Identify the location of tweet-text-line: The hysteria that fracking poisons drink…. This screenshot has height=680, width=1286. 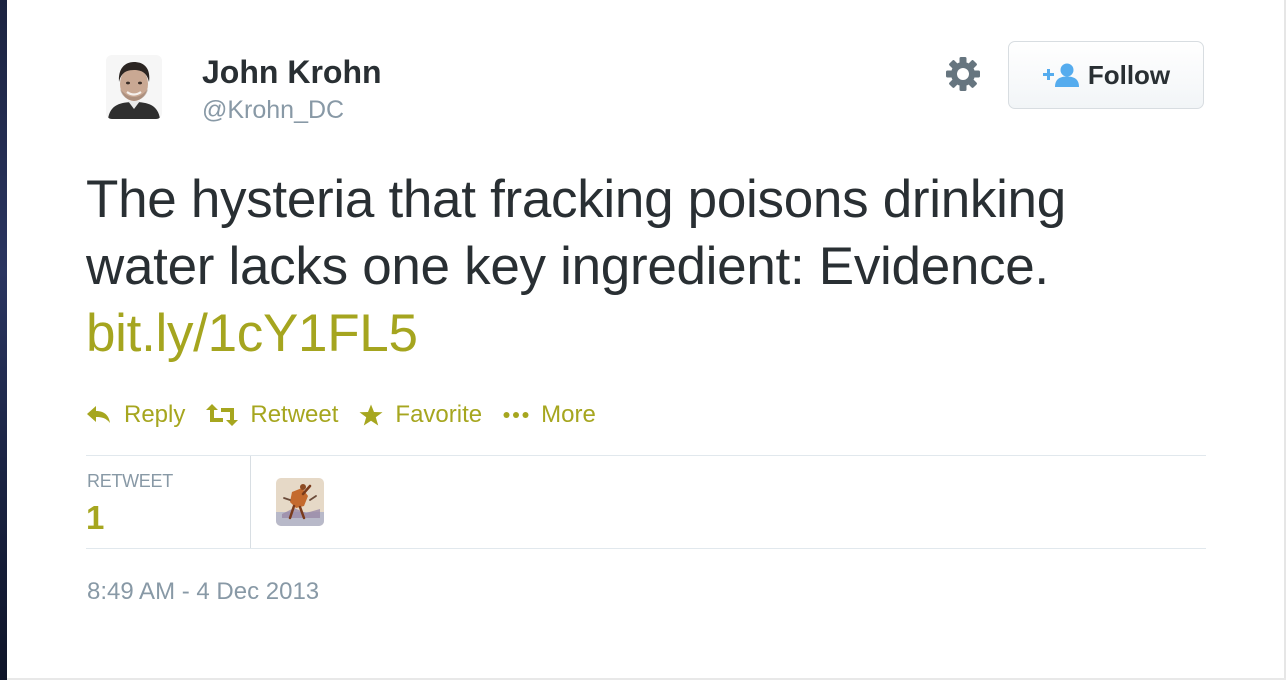
(576, 199).